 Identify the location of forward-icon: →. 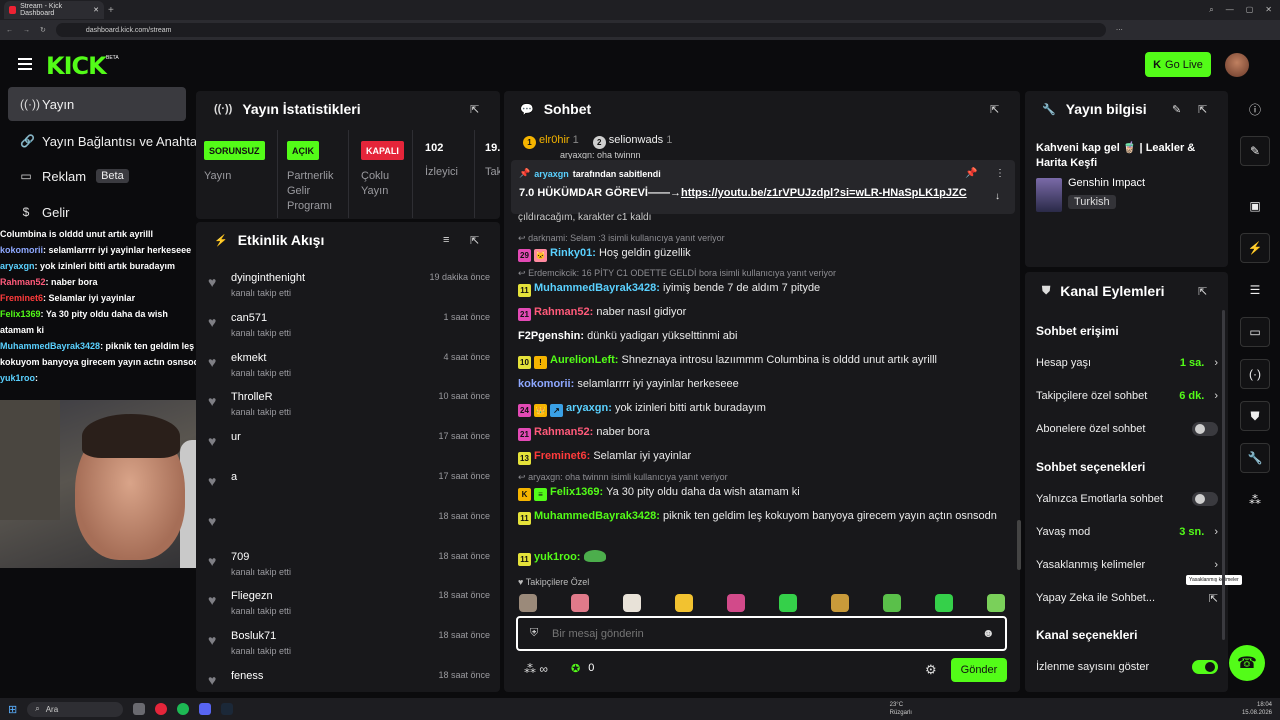
(26, 30).